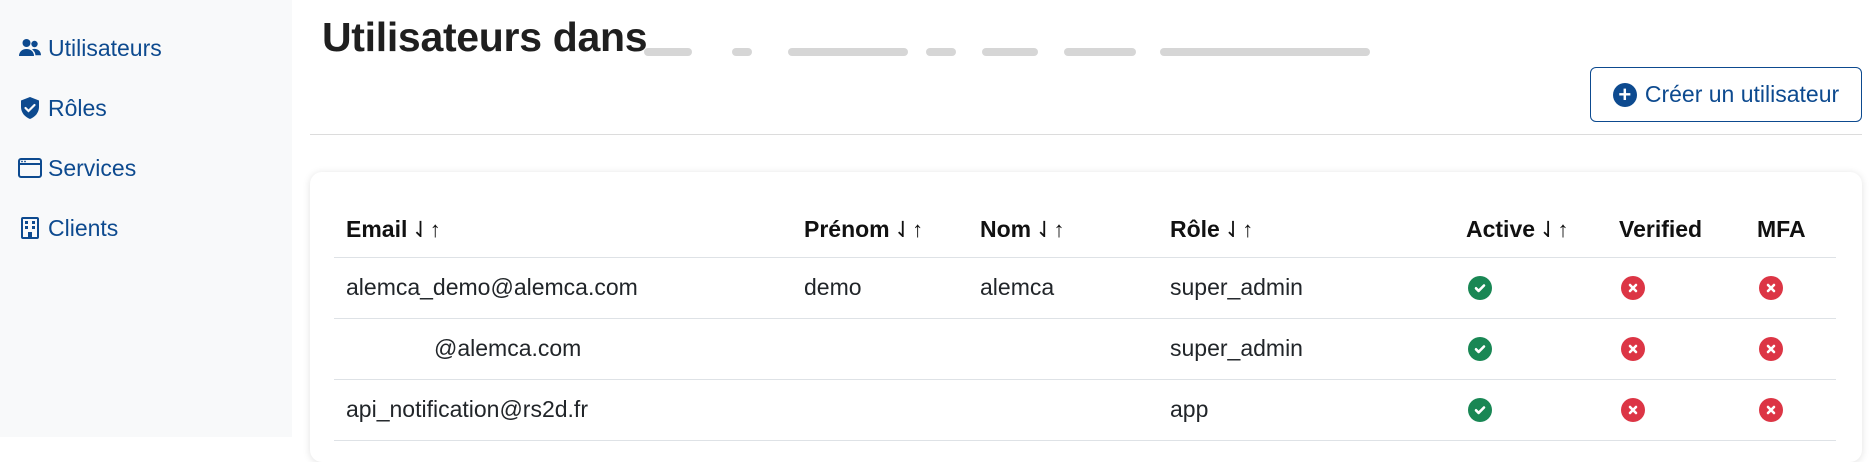 The image size is (1869, 462). Describe the element at coordinates (563, 410) in the screenshot. I see `cell-email: api_notification@rs2d.fr` at that location.